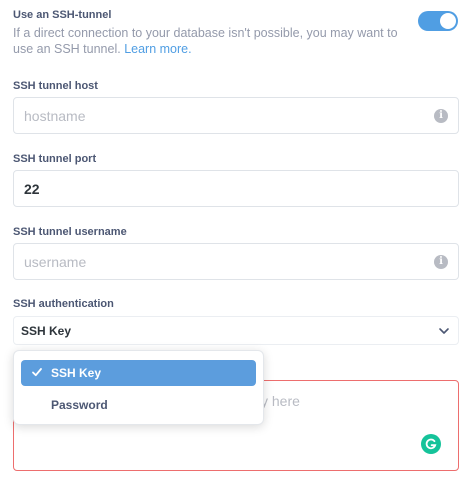  What do you see at coordinates (138, 373) in the screenshot?
I see `dropdown-option-ssh-key: SSH Key` at bounding box center [138, 373].